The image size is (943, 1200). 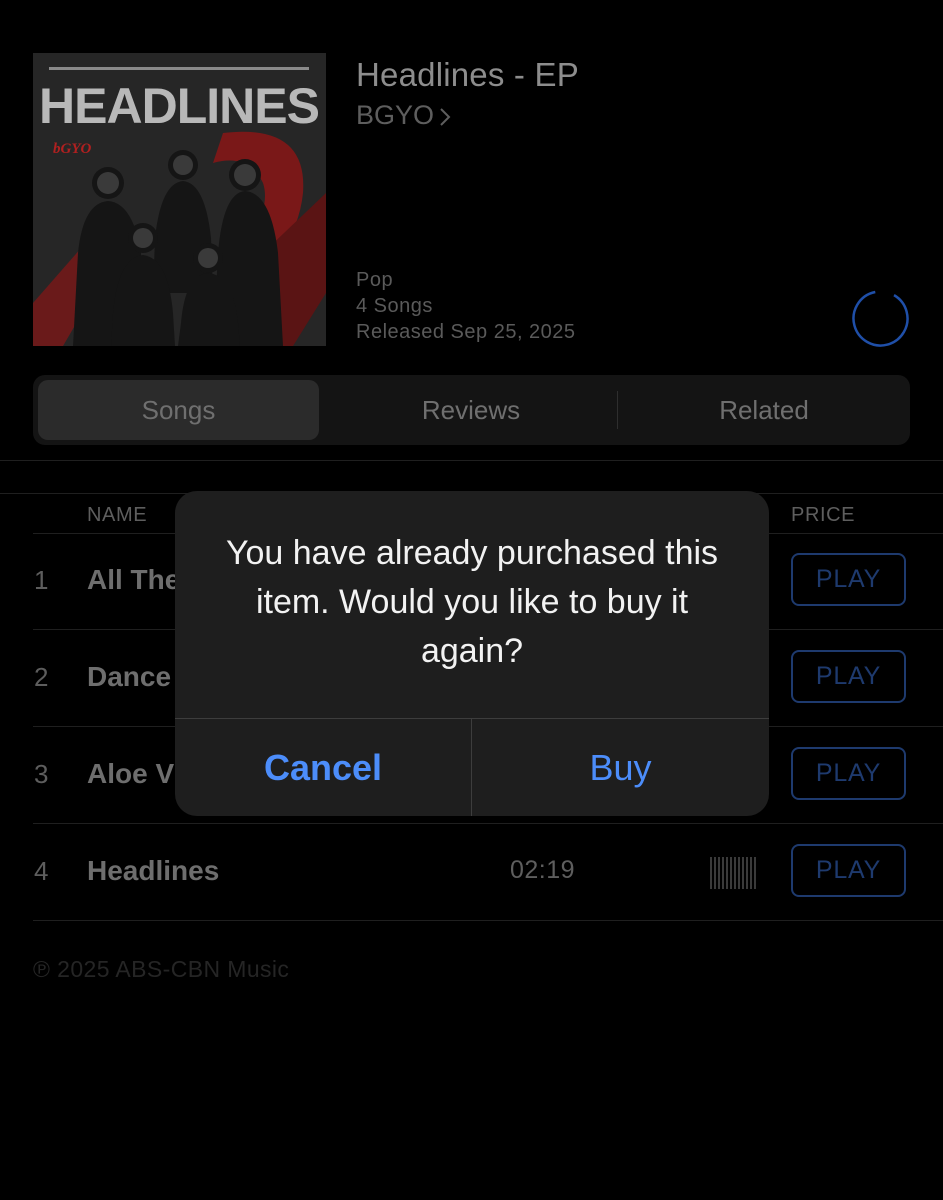 I want to click on buy-button: Buy, so click(x=620, y=767).